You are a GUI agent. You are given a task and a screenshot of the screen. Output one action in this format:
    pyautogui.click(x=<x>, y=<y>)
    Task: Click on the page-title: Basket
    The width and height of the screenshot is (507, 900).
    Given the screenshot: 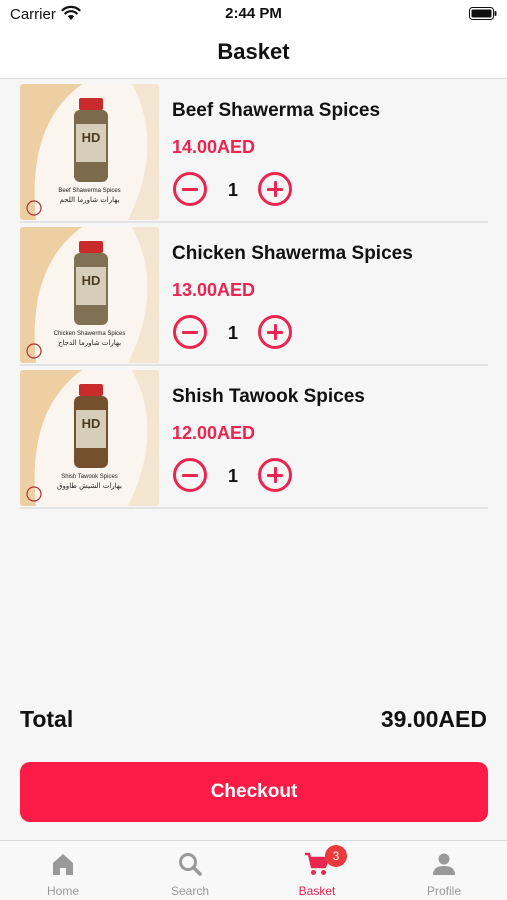 What is the action you would take?
    pyautogui.click(x=253, y=51)
    